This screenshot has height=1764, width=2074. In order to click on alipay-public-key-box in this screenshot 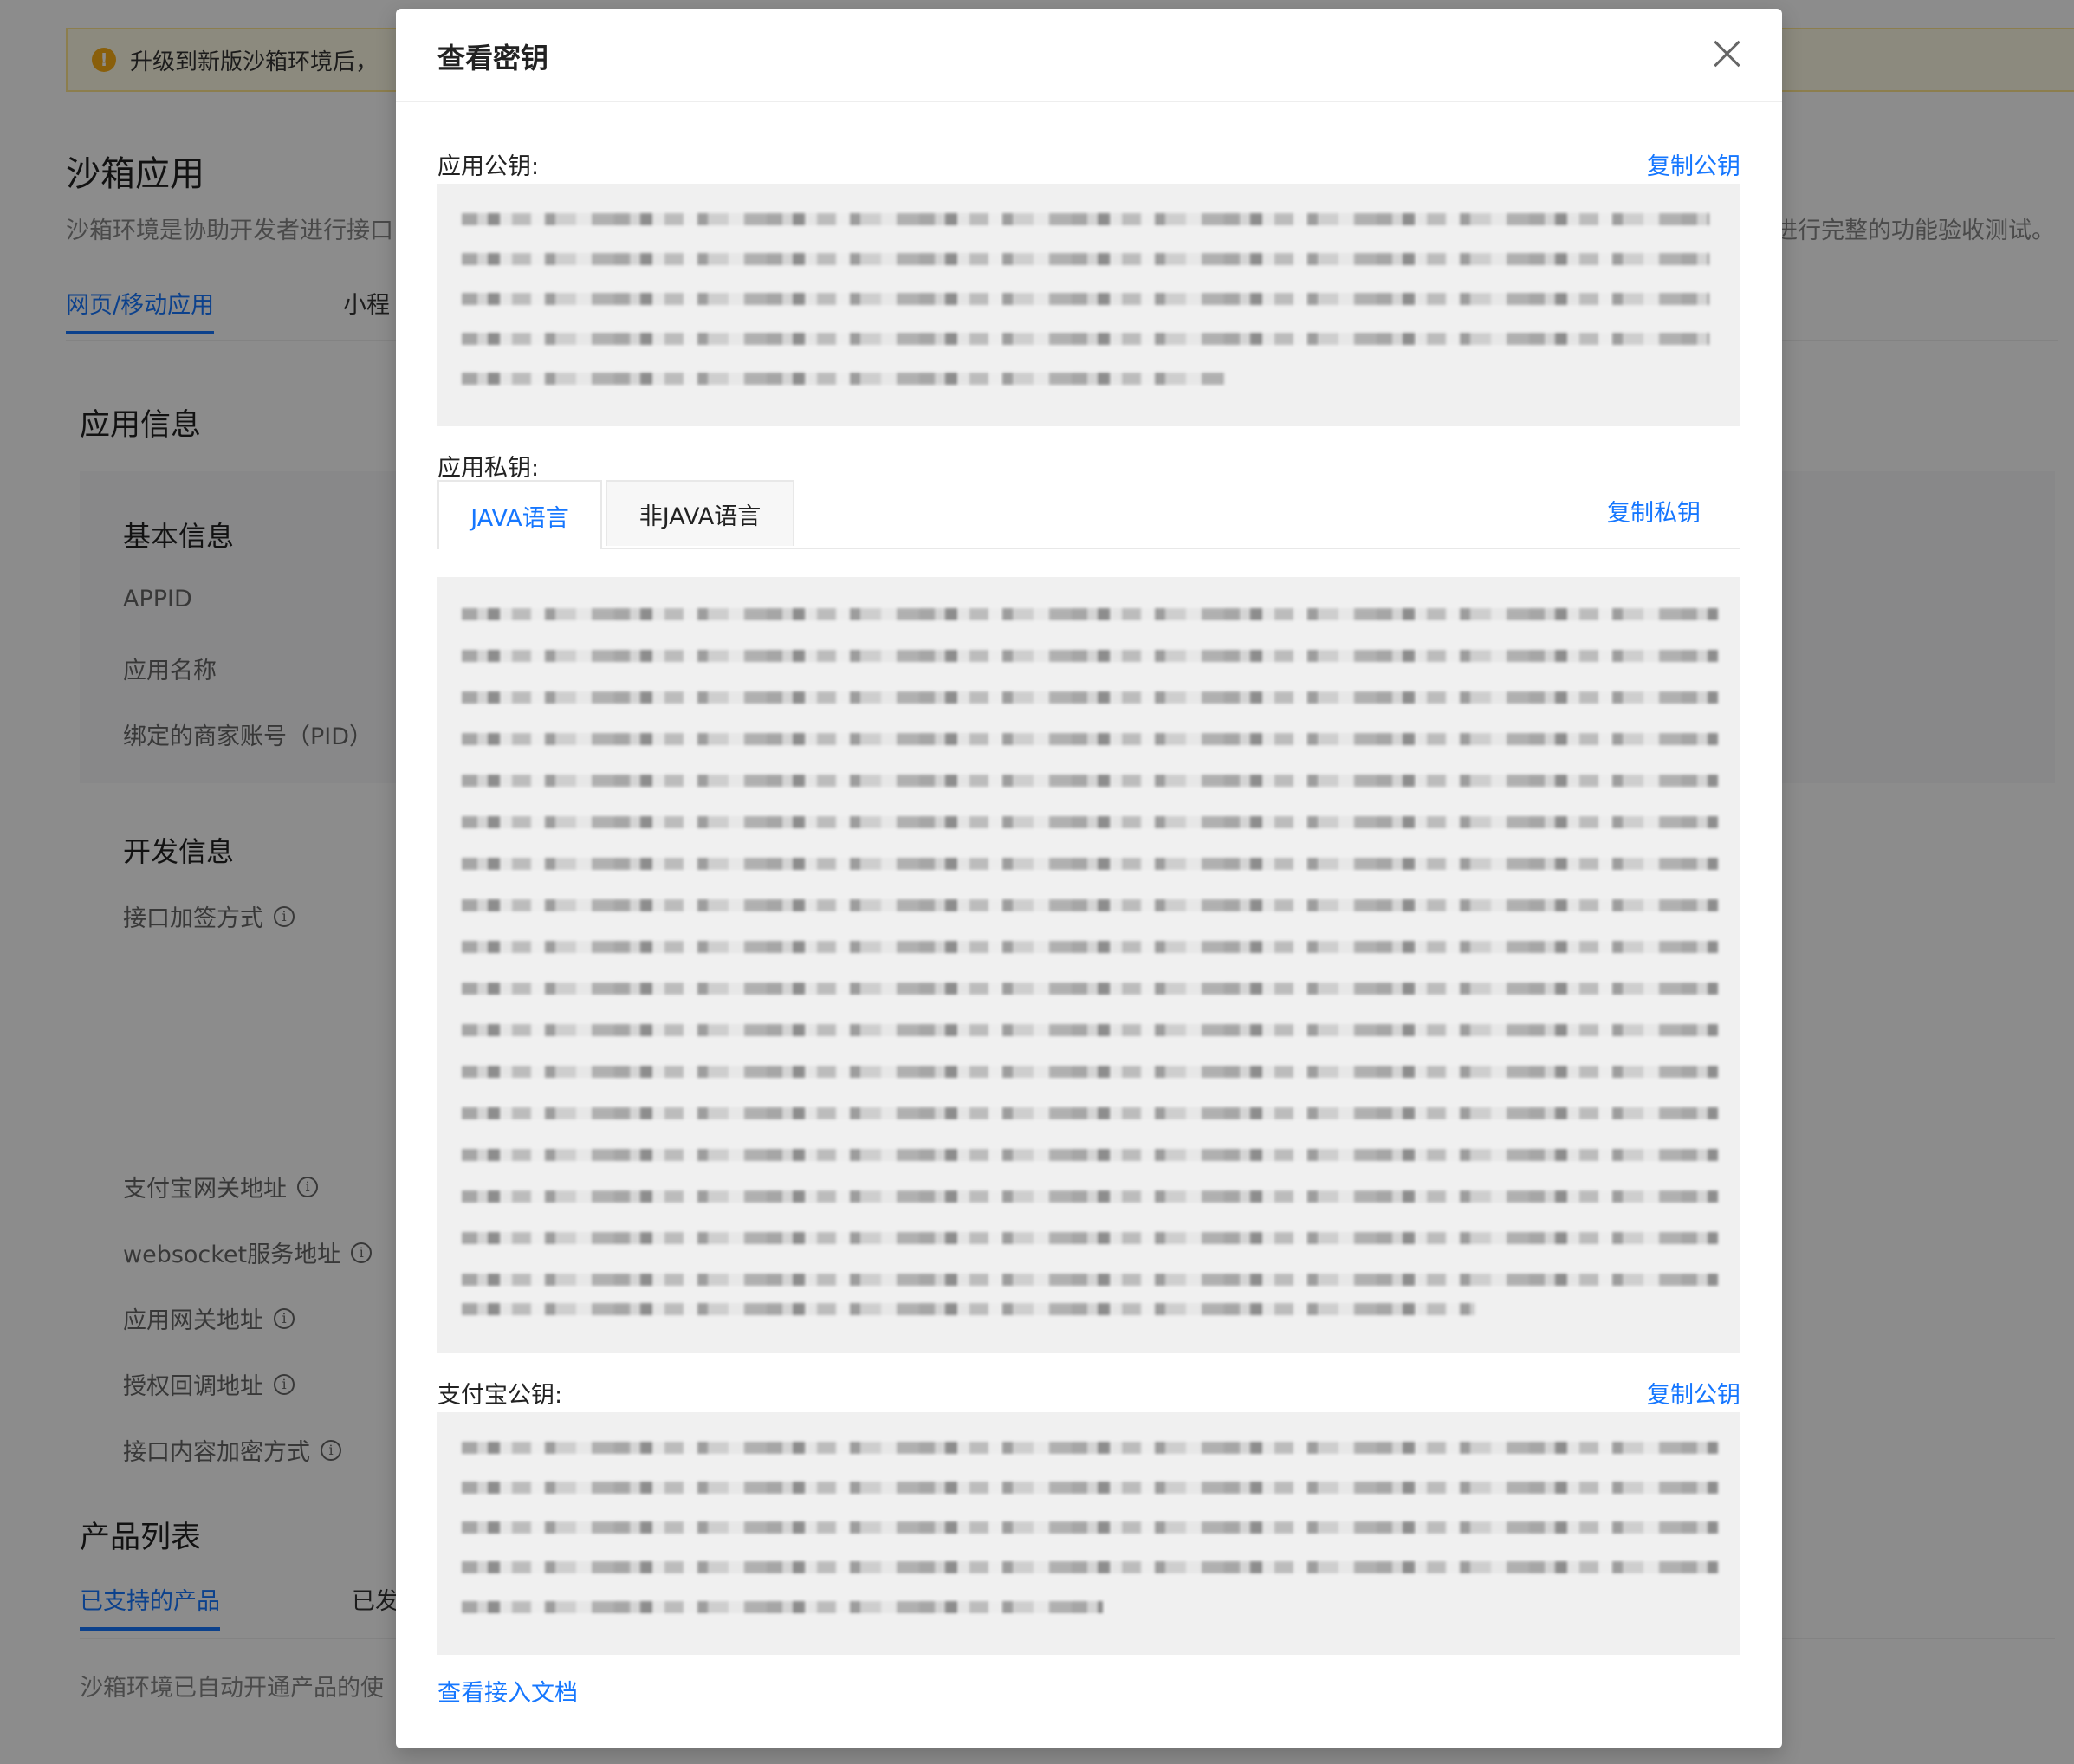, I will do `click(1088, 1533)`.